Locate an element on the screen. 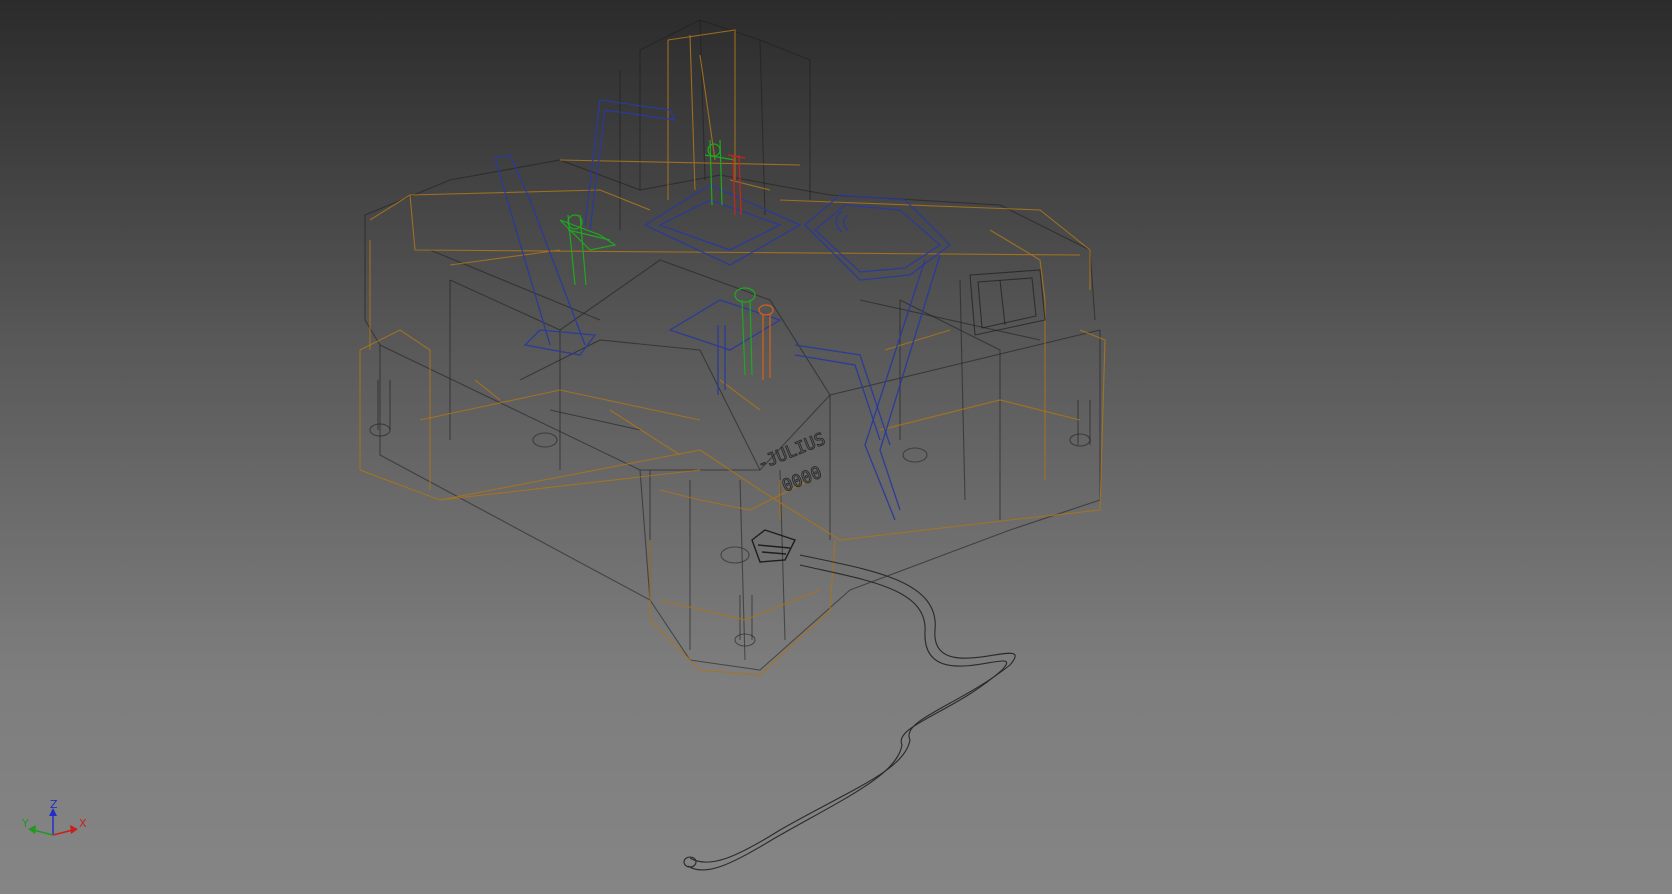 The width and height of the screenshot is (1672, 894). cable is located at coordinates (849, 712).